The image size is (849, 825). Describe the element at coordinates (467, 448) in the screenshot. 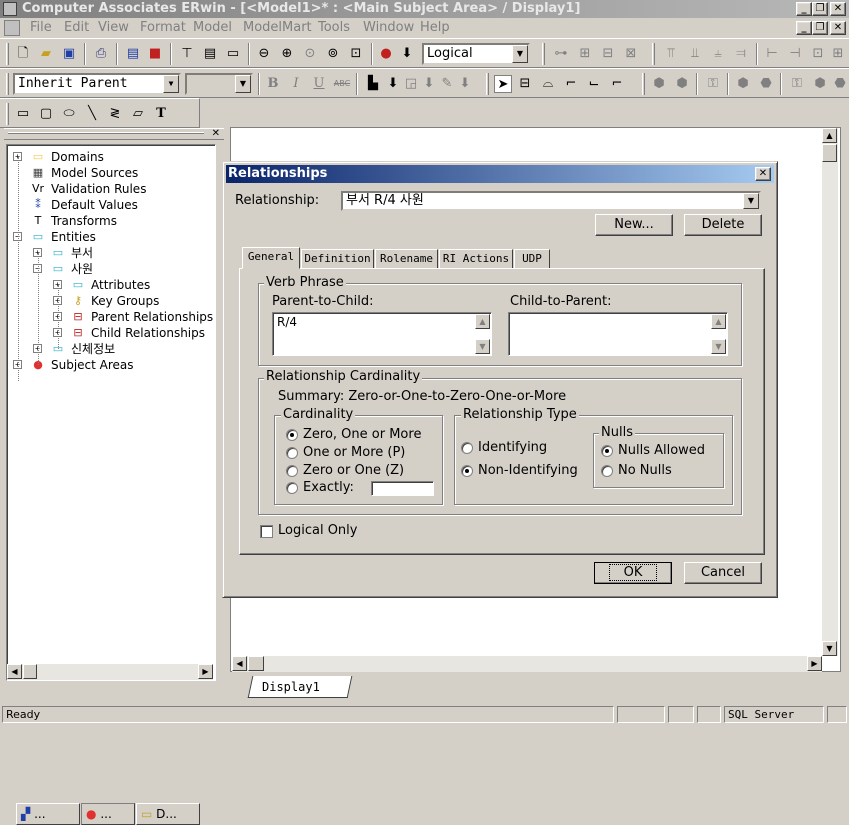

I see `identifying-radio` at that location.